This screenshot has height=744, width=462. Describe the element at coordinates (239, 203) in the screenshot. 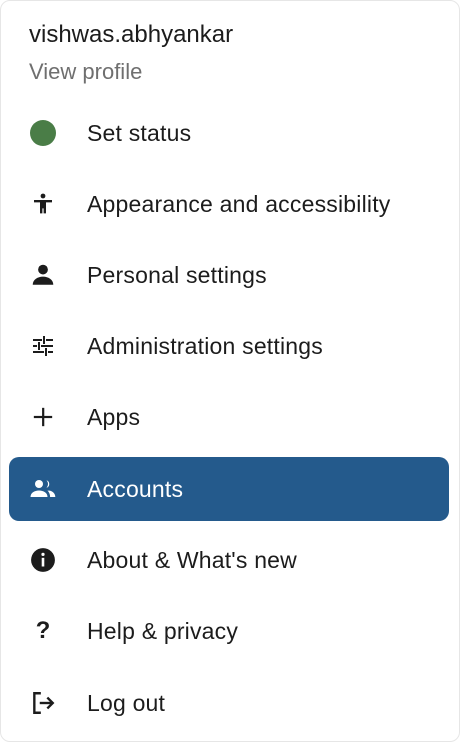

I see `menu-item-label: Appearance and accessibility` at that location.